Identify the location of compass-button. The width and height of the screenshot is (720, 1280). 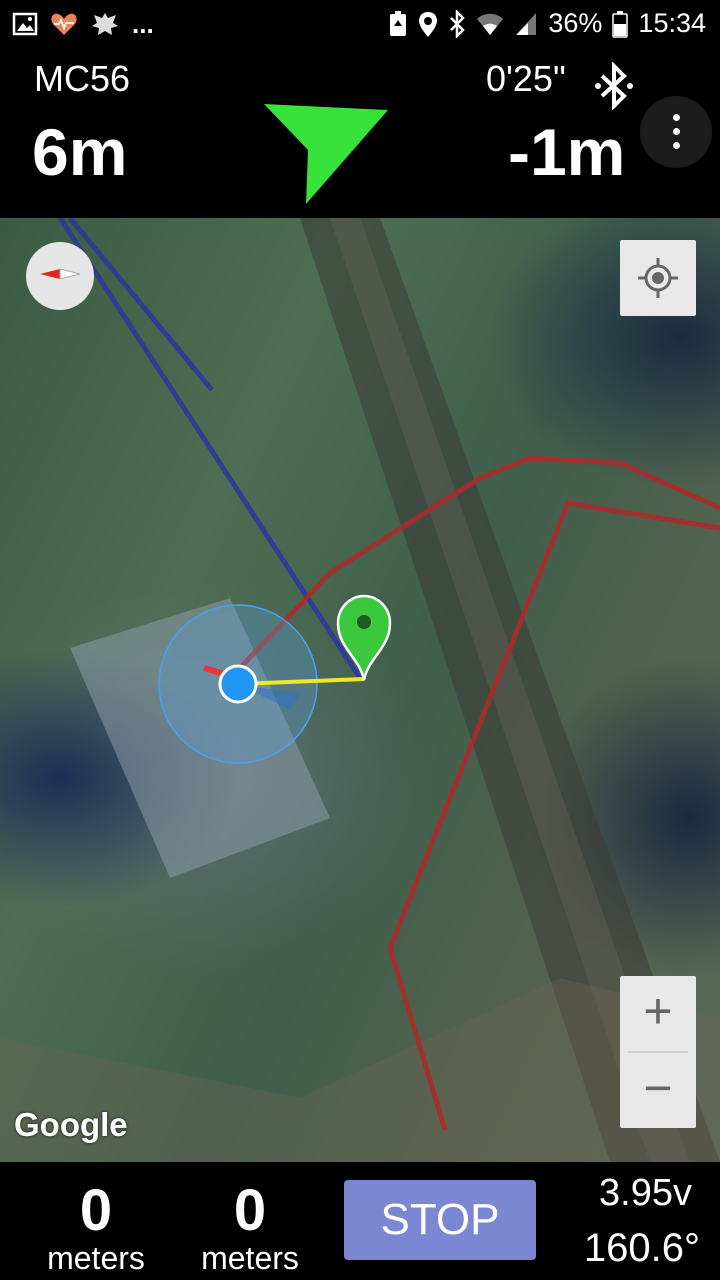
(60, 276).